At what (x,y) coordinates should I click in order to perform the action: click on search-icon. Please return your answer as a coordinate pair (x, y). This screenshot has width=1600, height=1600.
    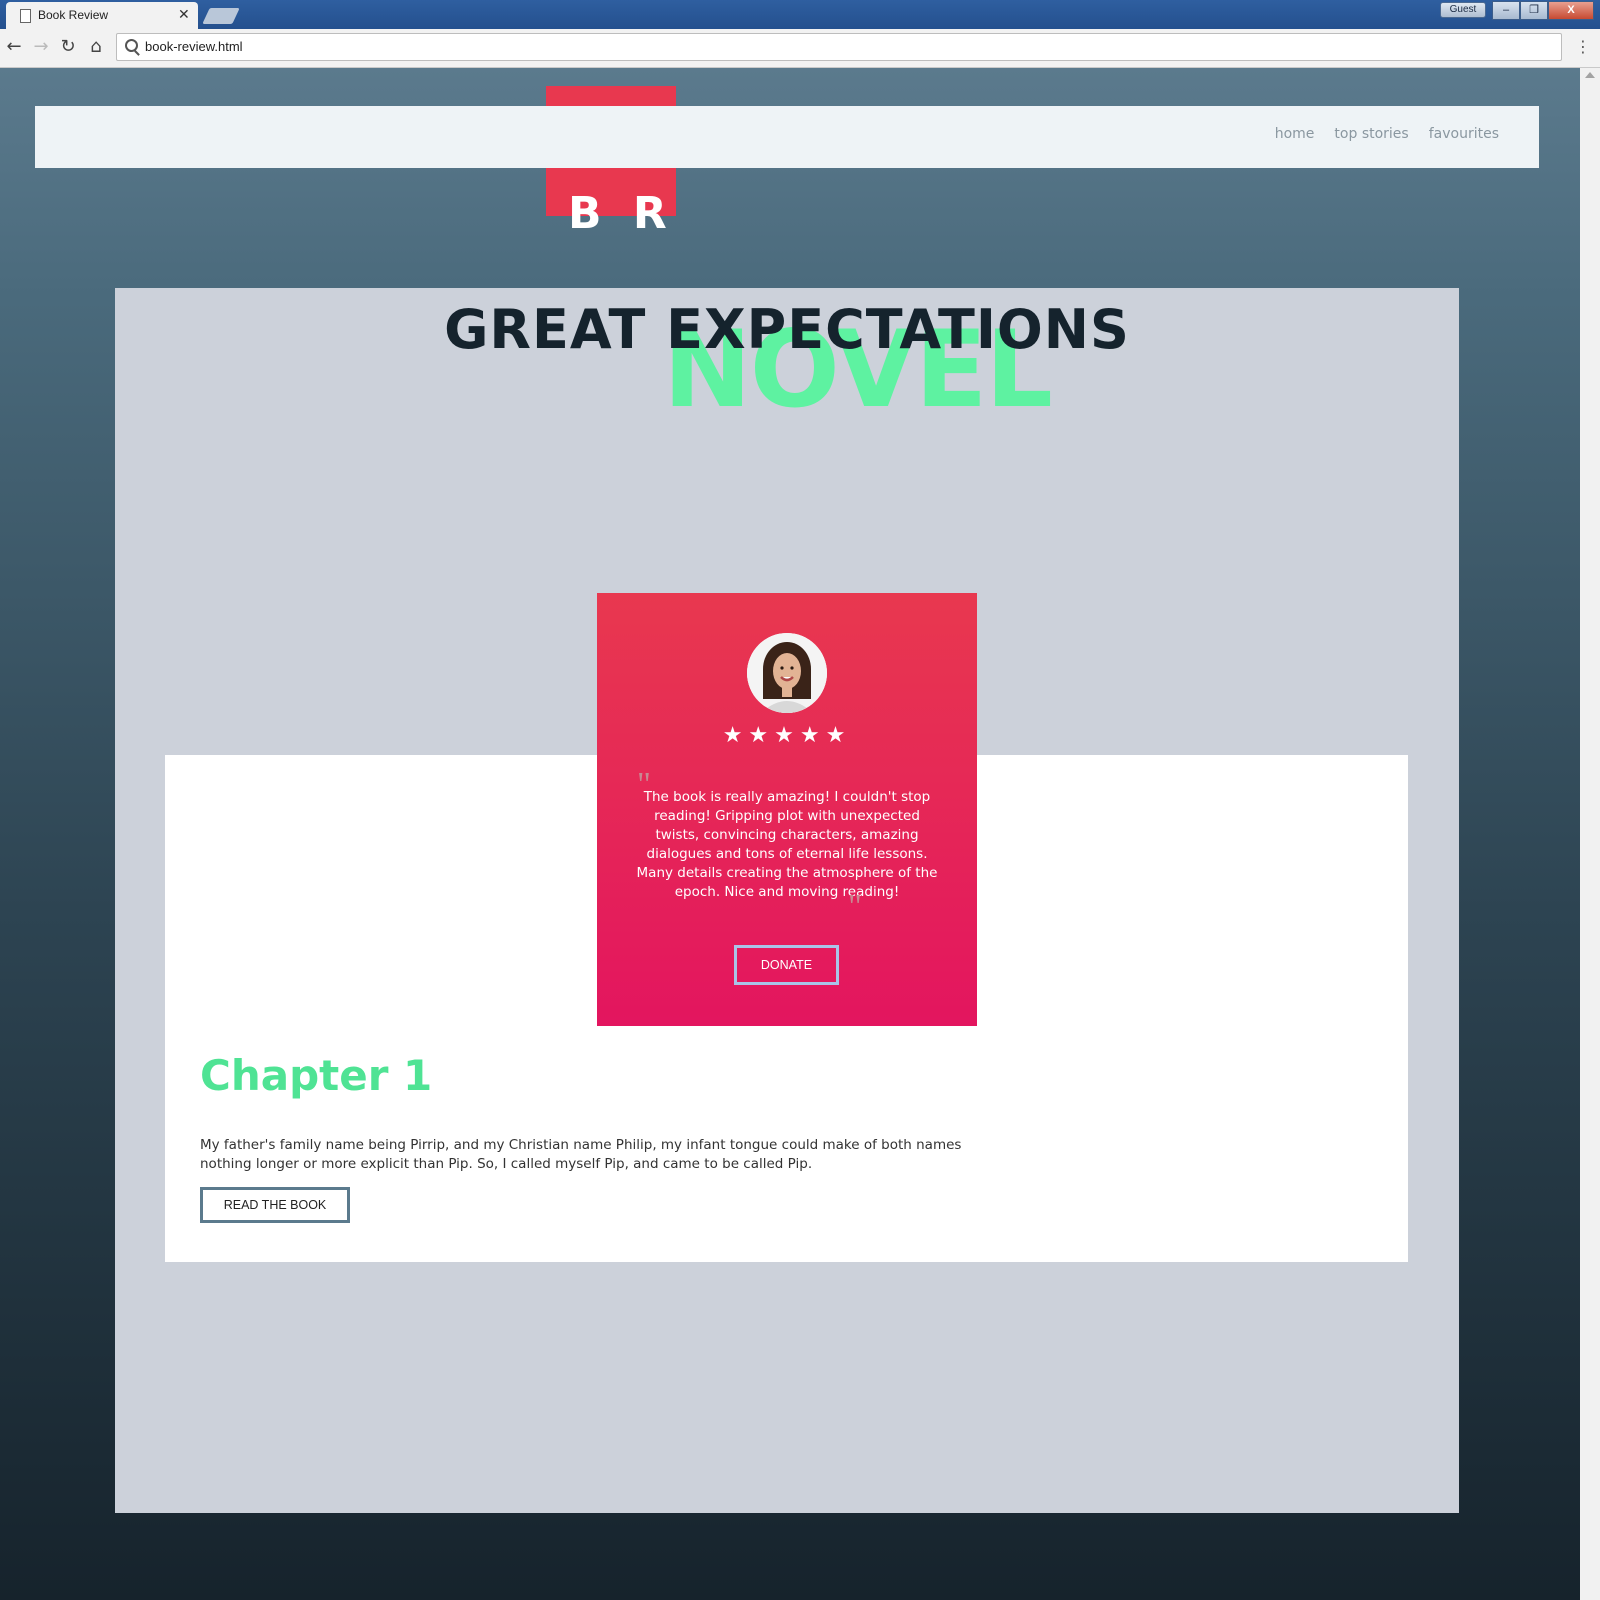
    Looking at the image, I should click on (131, 45).